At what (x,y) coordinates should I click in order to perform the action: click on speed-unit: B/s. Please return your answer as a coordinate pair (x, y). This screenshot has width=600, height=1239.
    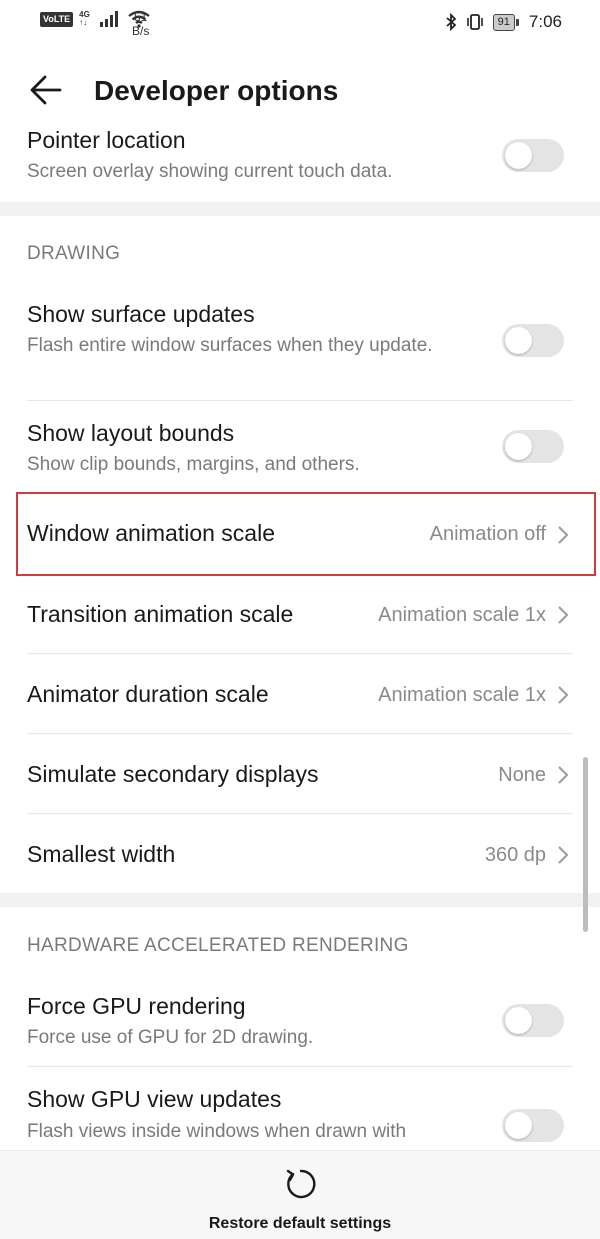
    Looking at the image, I should click on (141, 31).